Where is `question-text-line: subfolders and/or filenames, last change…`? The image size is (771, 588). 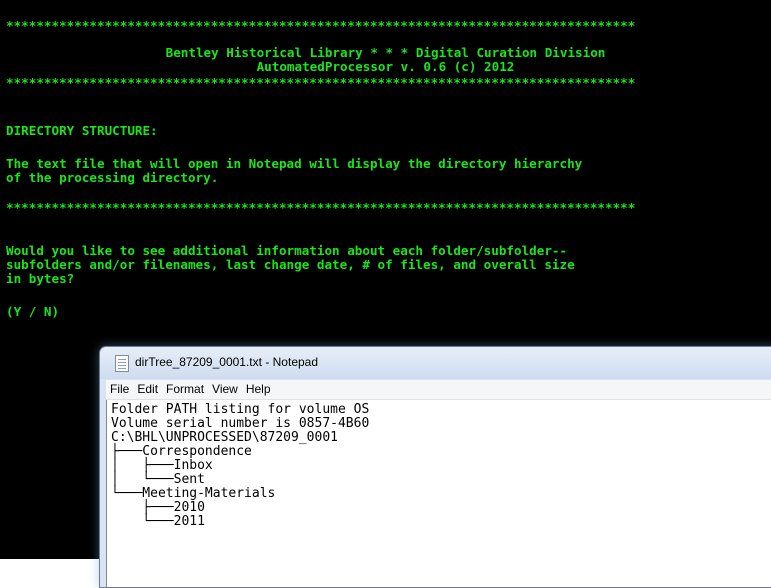 question-text-line: subfolders and/or filenames, last change… is located at coordinates (290, 264).